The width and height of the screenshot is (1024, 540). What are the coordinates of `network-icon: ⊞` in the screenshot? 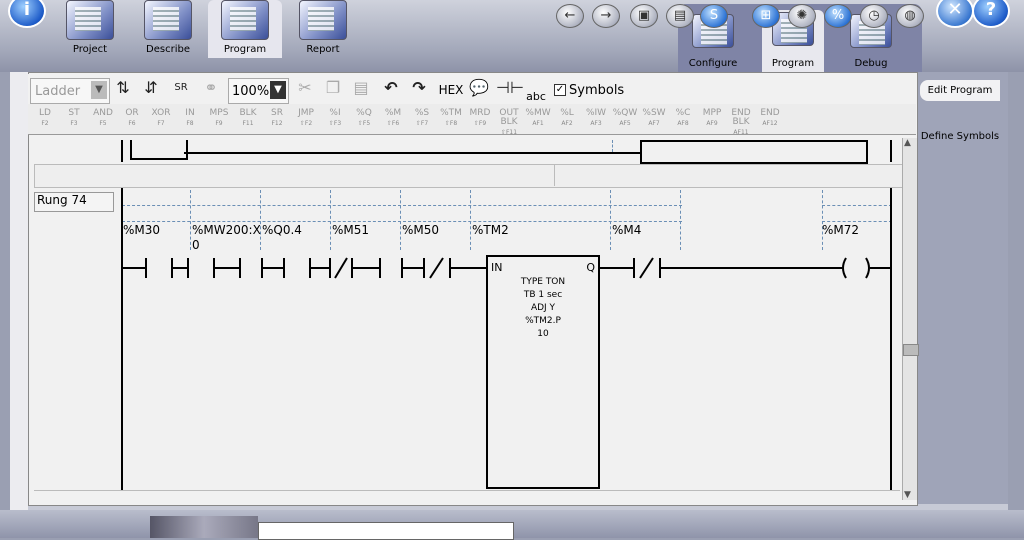 It's located at (766, 16).